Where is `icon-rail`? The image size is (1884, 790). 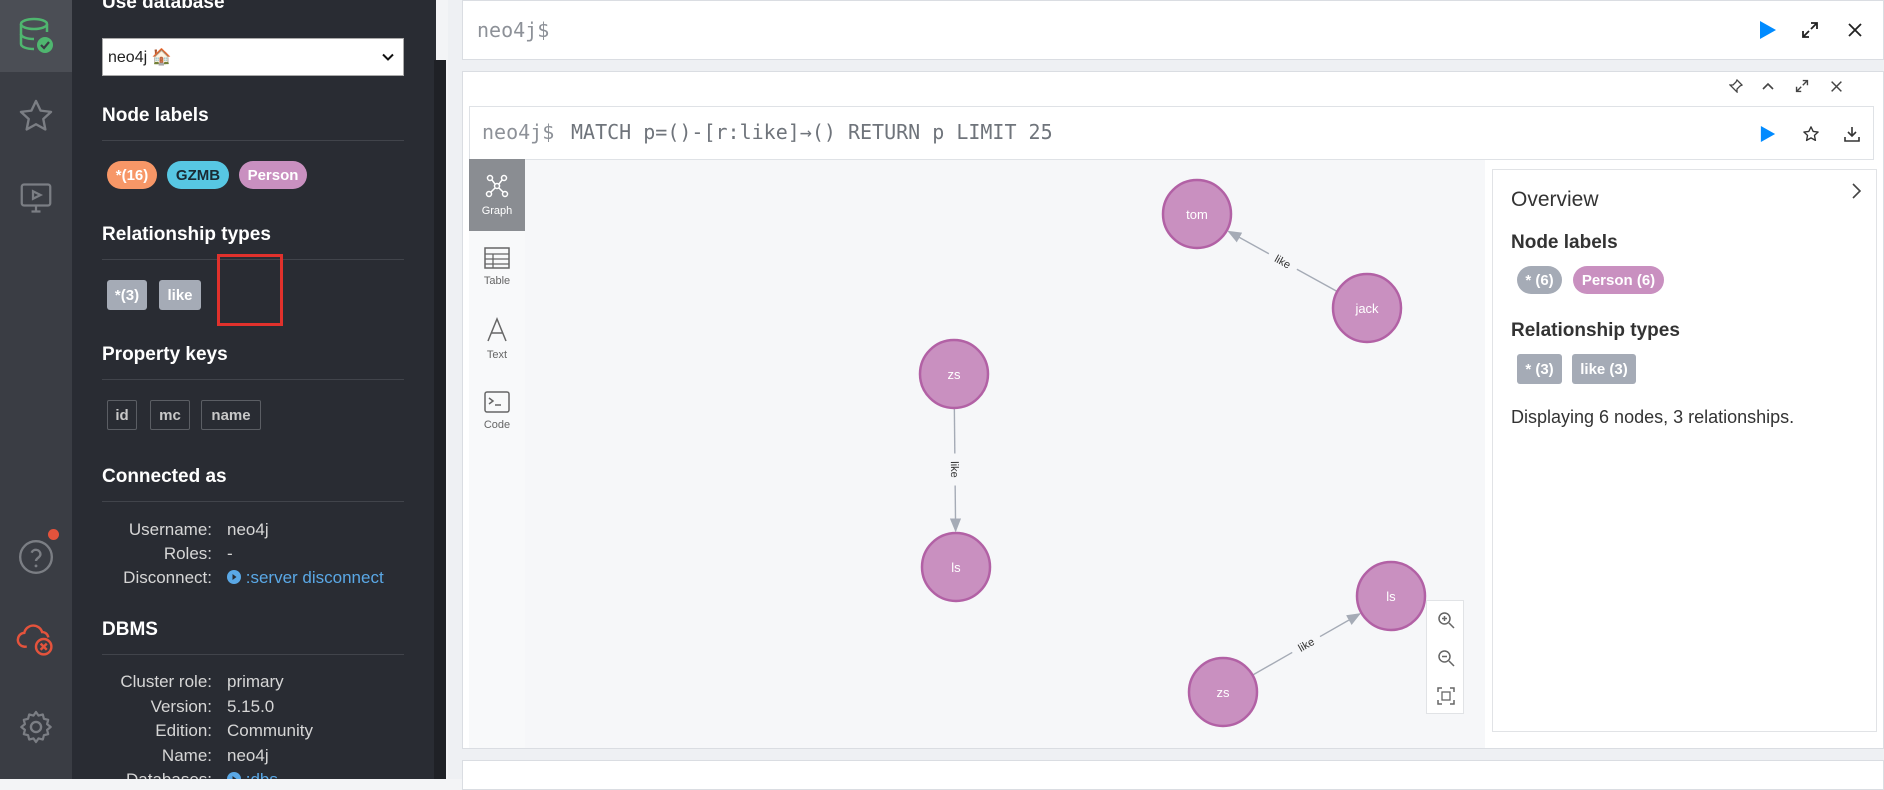
icon-rail is located at coordinates (36, 389).